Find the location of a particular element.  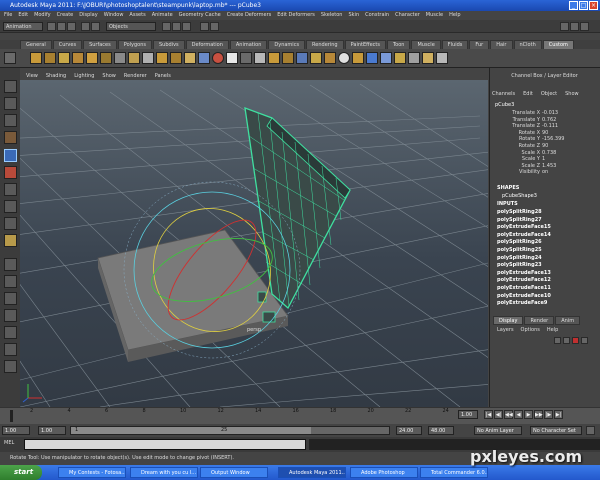

menu-item: File is located at coordinates (8, 15).